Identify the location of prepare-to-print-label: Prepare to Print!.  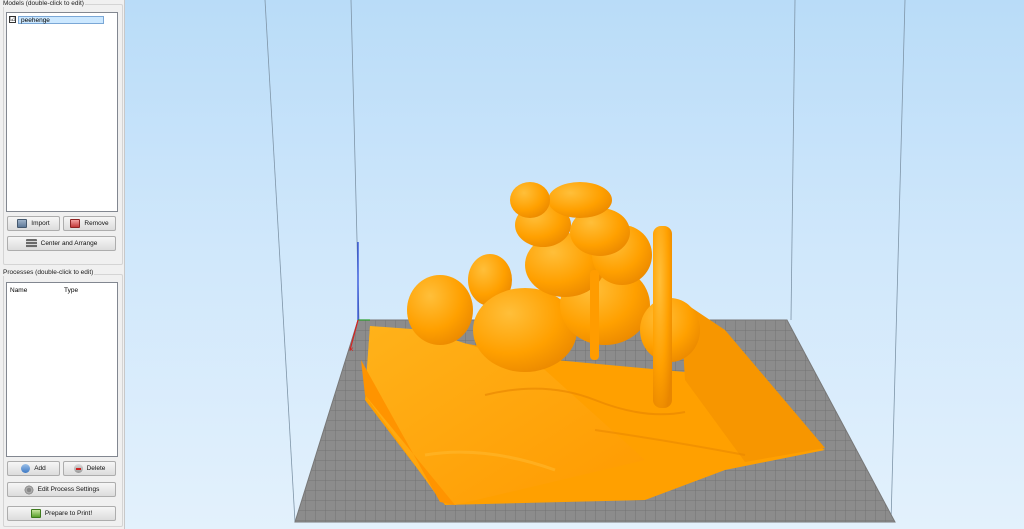
(68, 513).